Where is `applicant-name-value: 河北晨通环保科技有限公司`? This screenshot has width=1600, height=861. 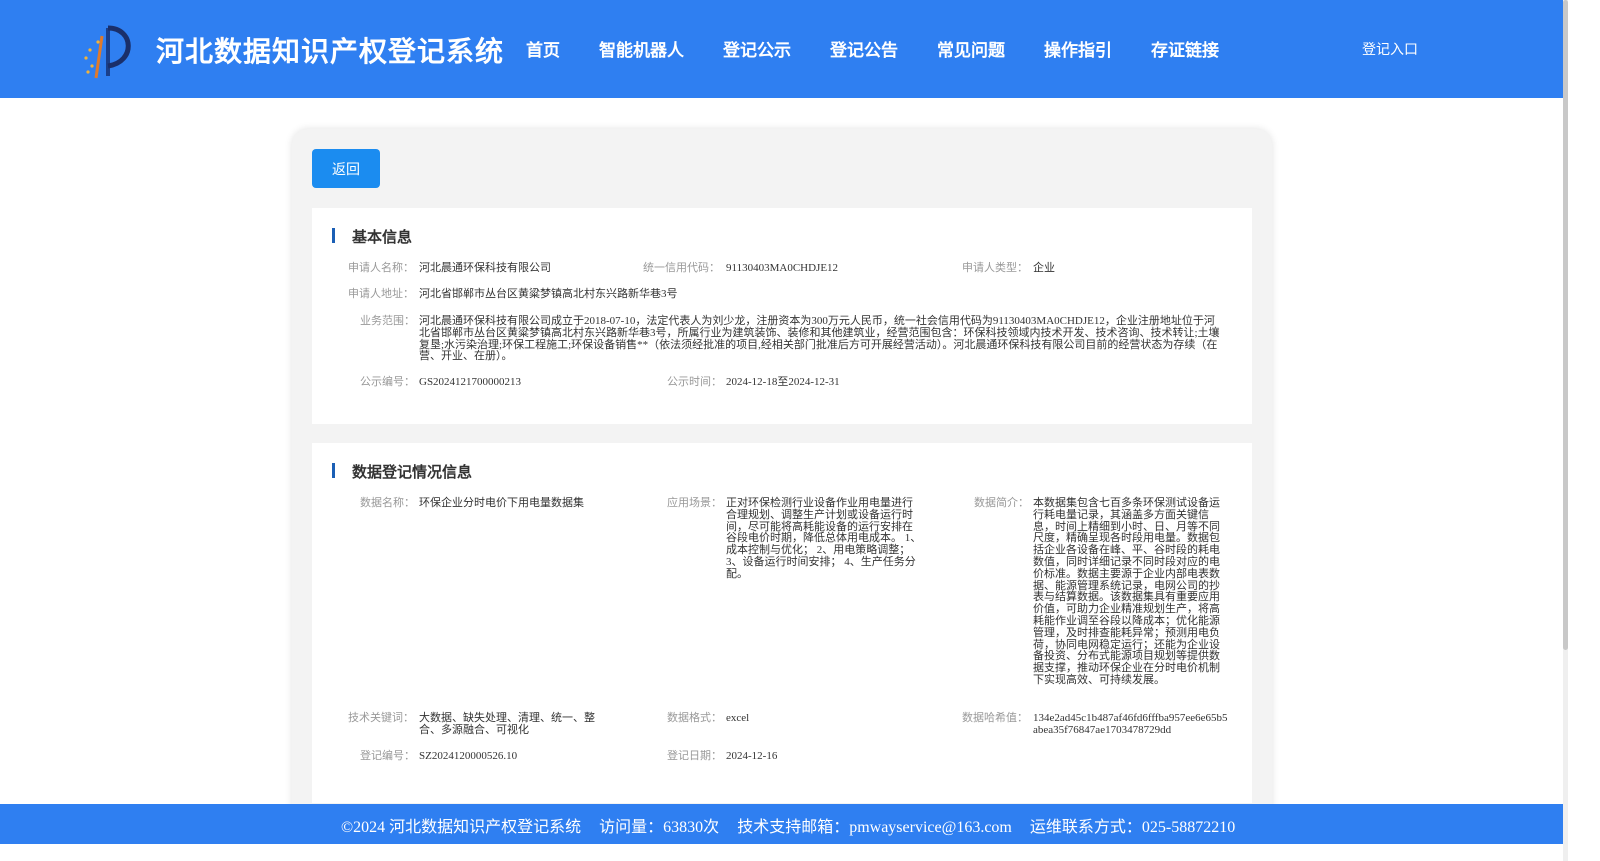
applicant-name-value: 河北晨通环保科技有限公司 is located at coordinates (485, 268).